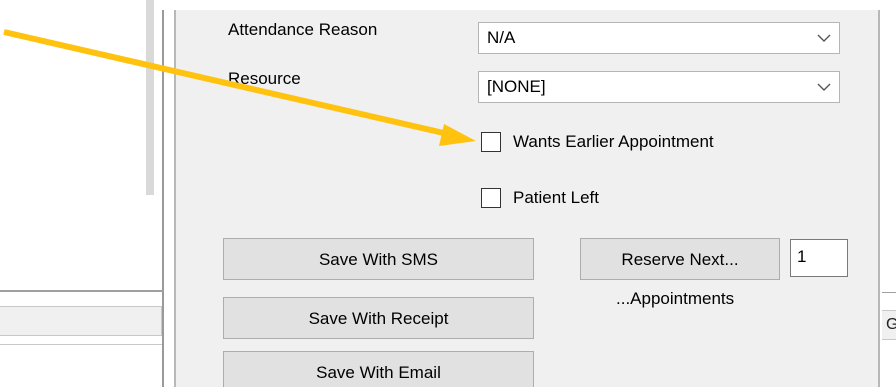 This screenshot has width=896, height=387. What do you see at coordinates (659, 87) in the screenshot?
I see `resource-dropdown: [NONE]` at bounding box center [659, 87].